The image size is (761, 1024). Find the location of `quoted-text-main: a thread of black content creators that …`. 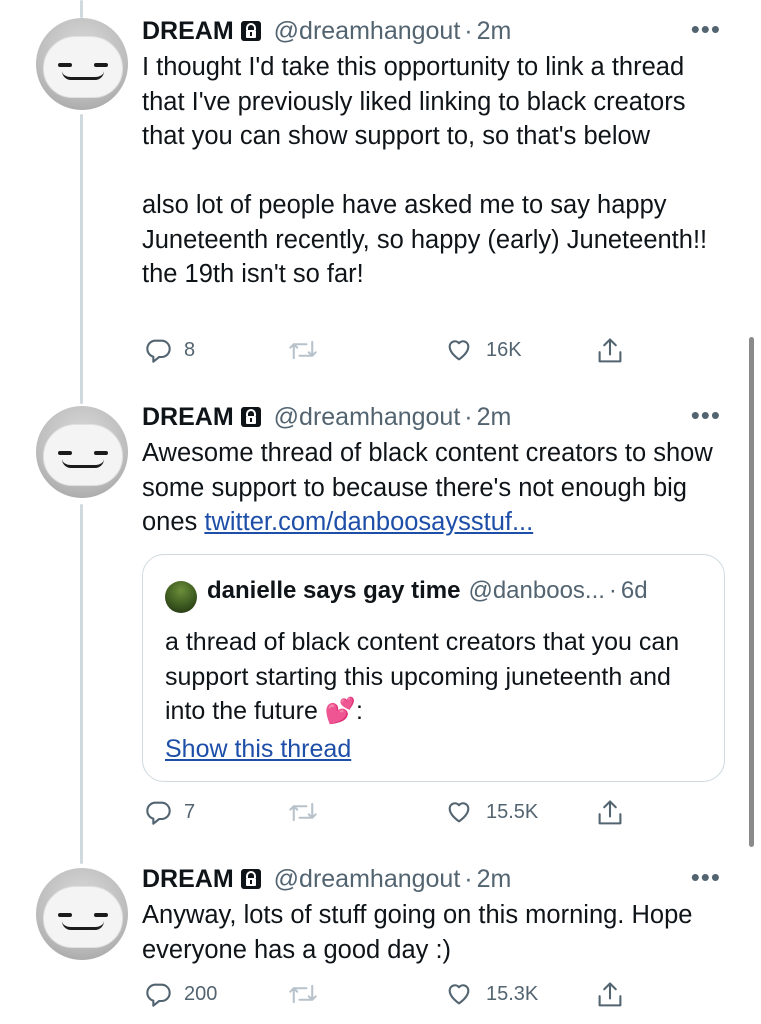

quoted-text-main: a thread of black content creators that … is located at coordinates (426, 676).